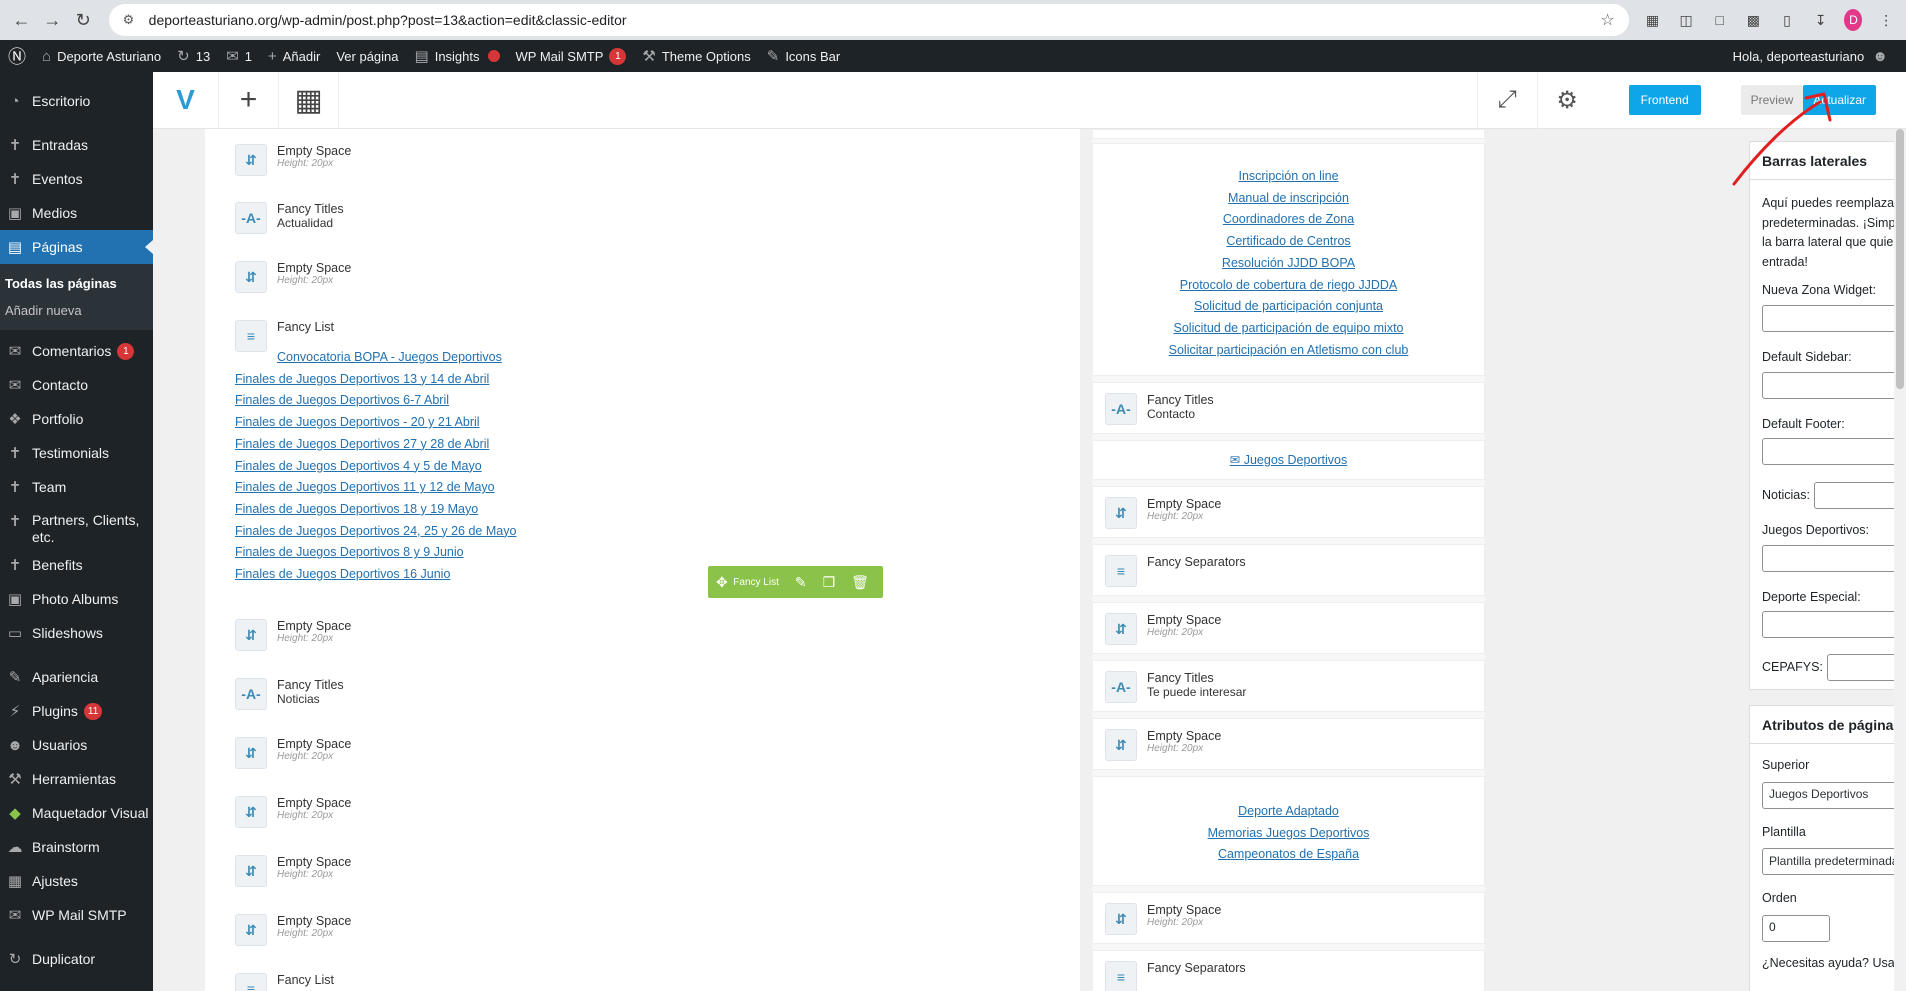 The height and width of the screenshot is (991, 1906). What do you see at coordinates (249, 100) in the screenshot?
I see `add-element-icon: +` at bounding box center [249, 100].